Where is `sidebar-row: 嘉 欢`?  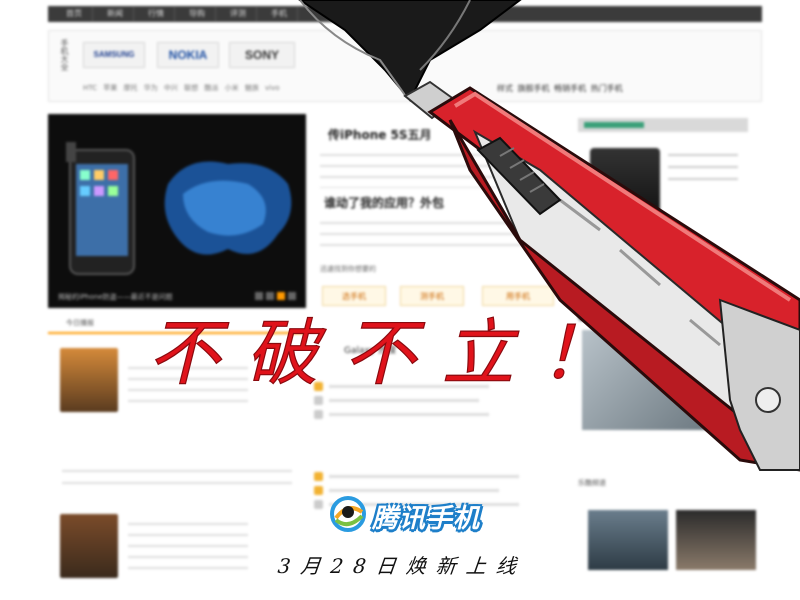
sidebar-row: 嘉 欢 is located at coordinates (671, 268).